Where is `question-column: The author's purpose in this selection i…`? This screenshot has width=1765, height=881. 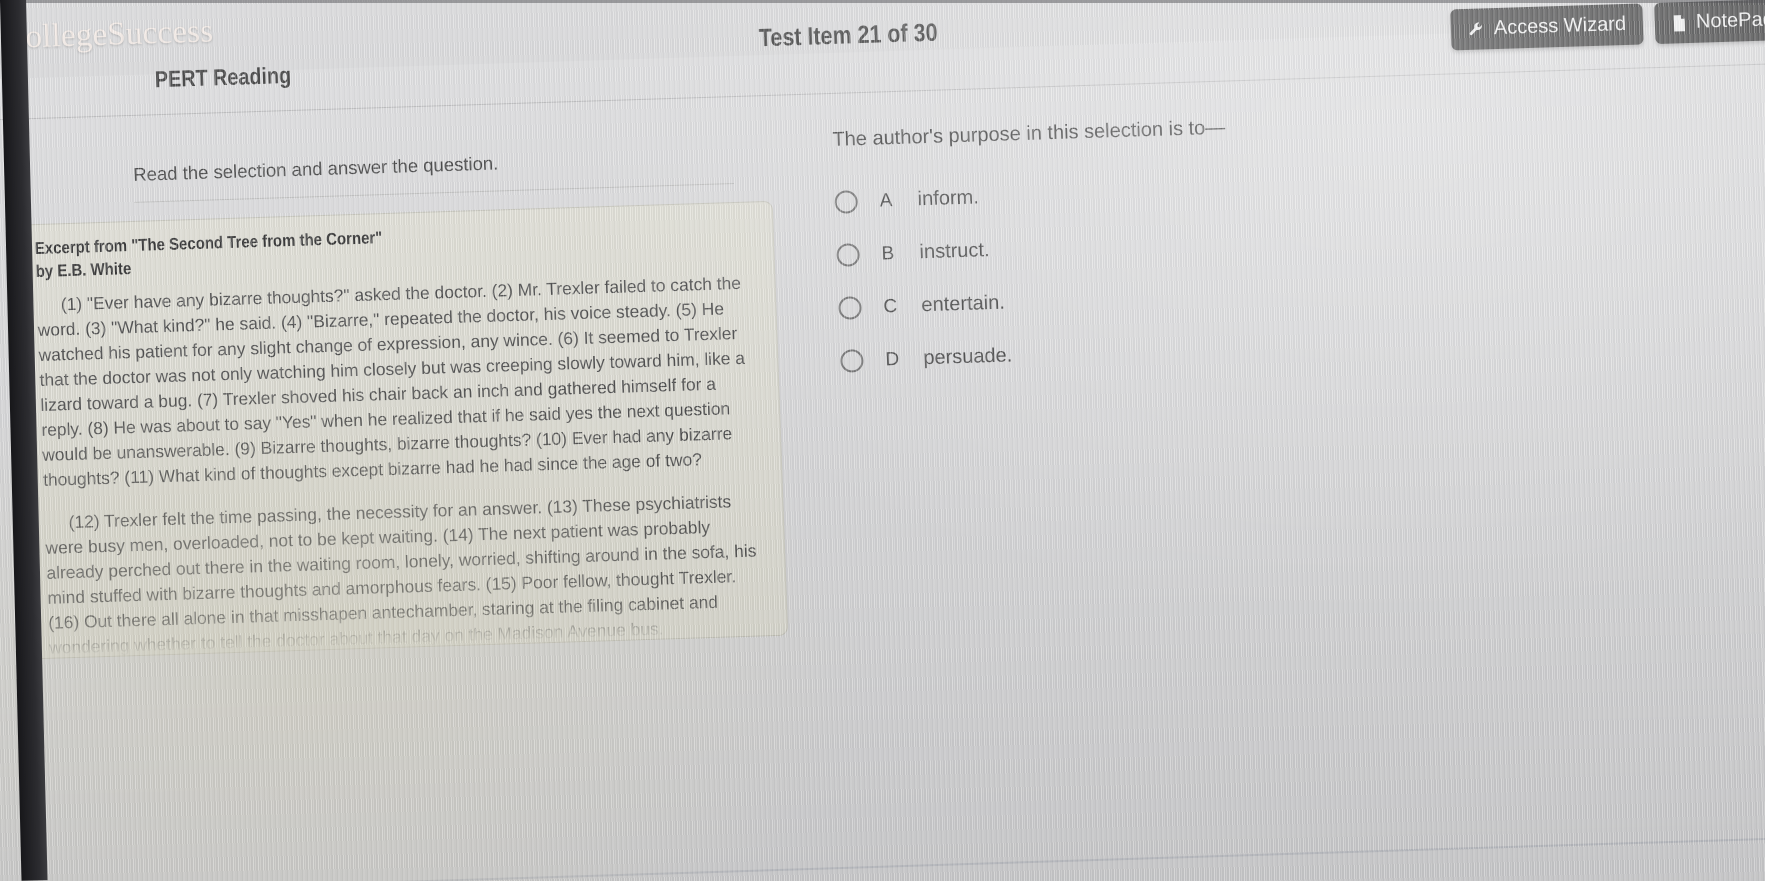 question-column: The author's purpose in this selection i… is located at coordinates (1147, 254).